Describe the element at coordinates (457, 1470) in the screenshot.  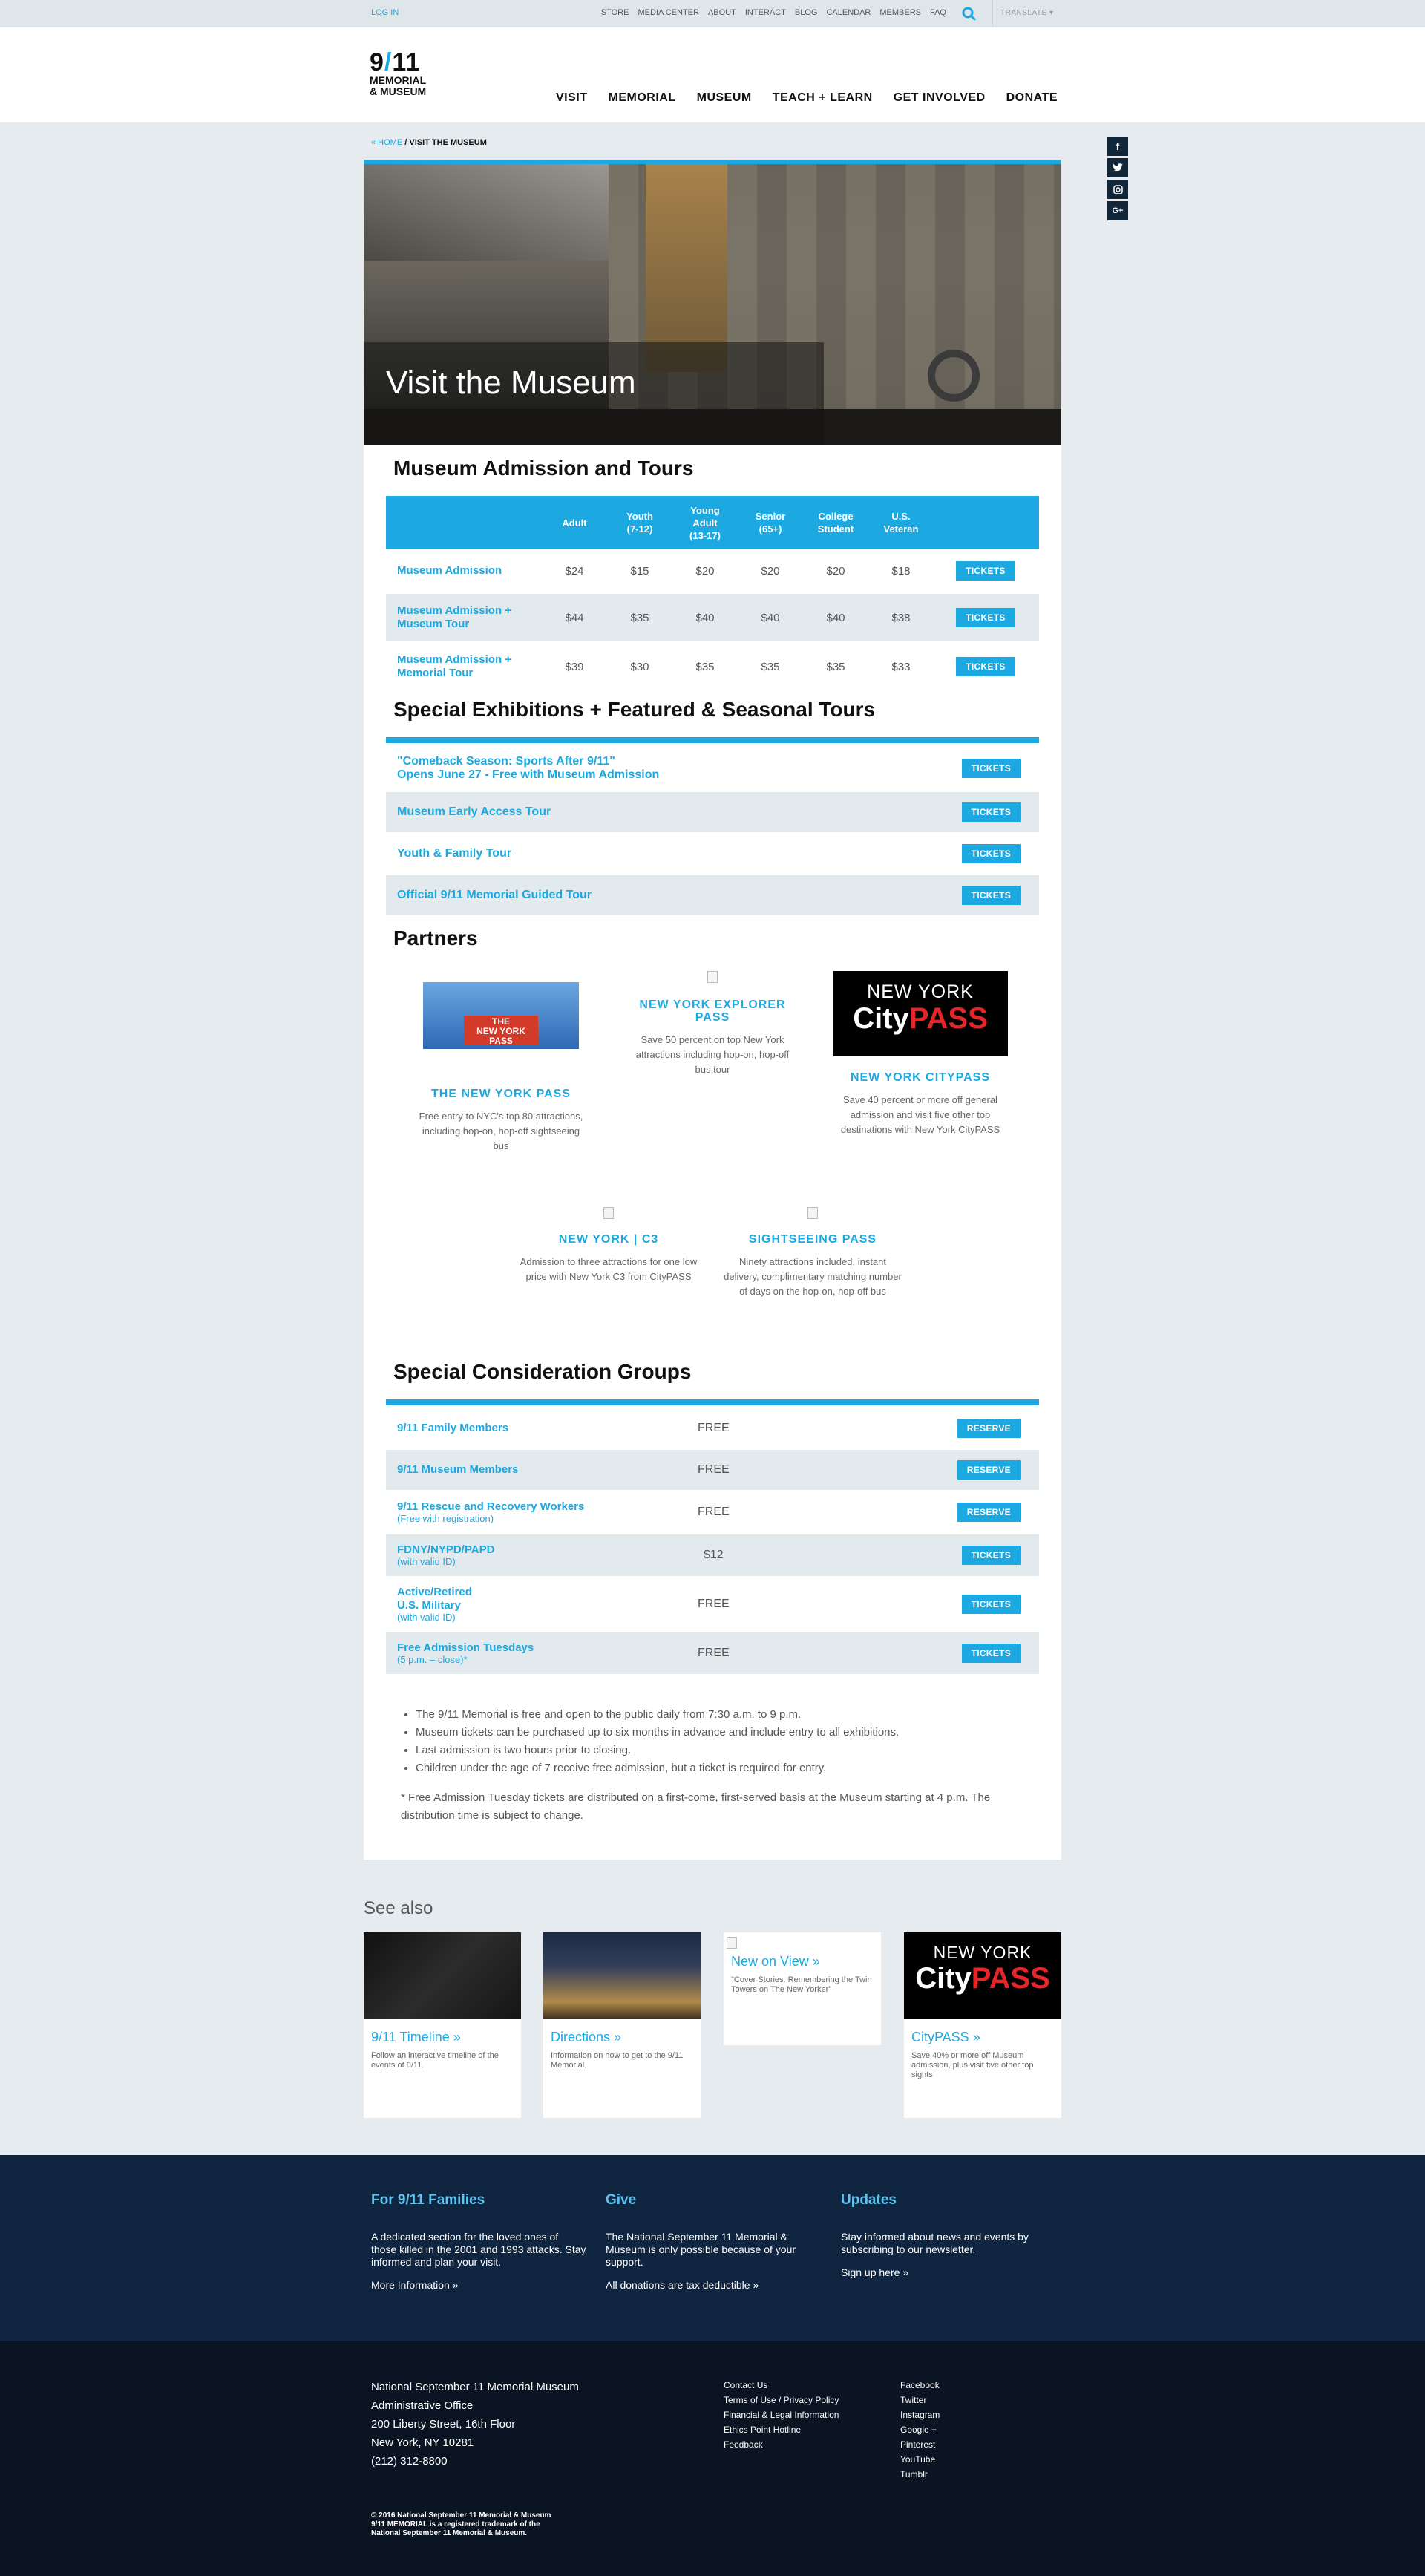
I see `group-museum-members: 9/11 Museum Members` at that location.